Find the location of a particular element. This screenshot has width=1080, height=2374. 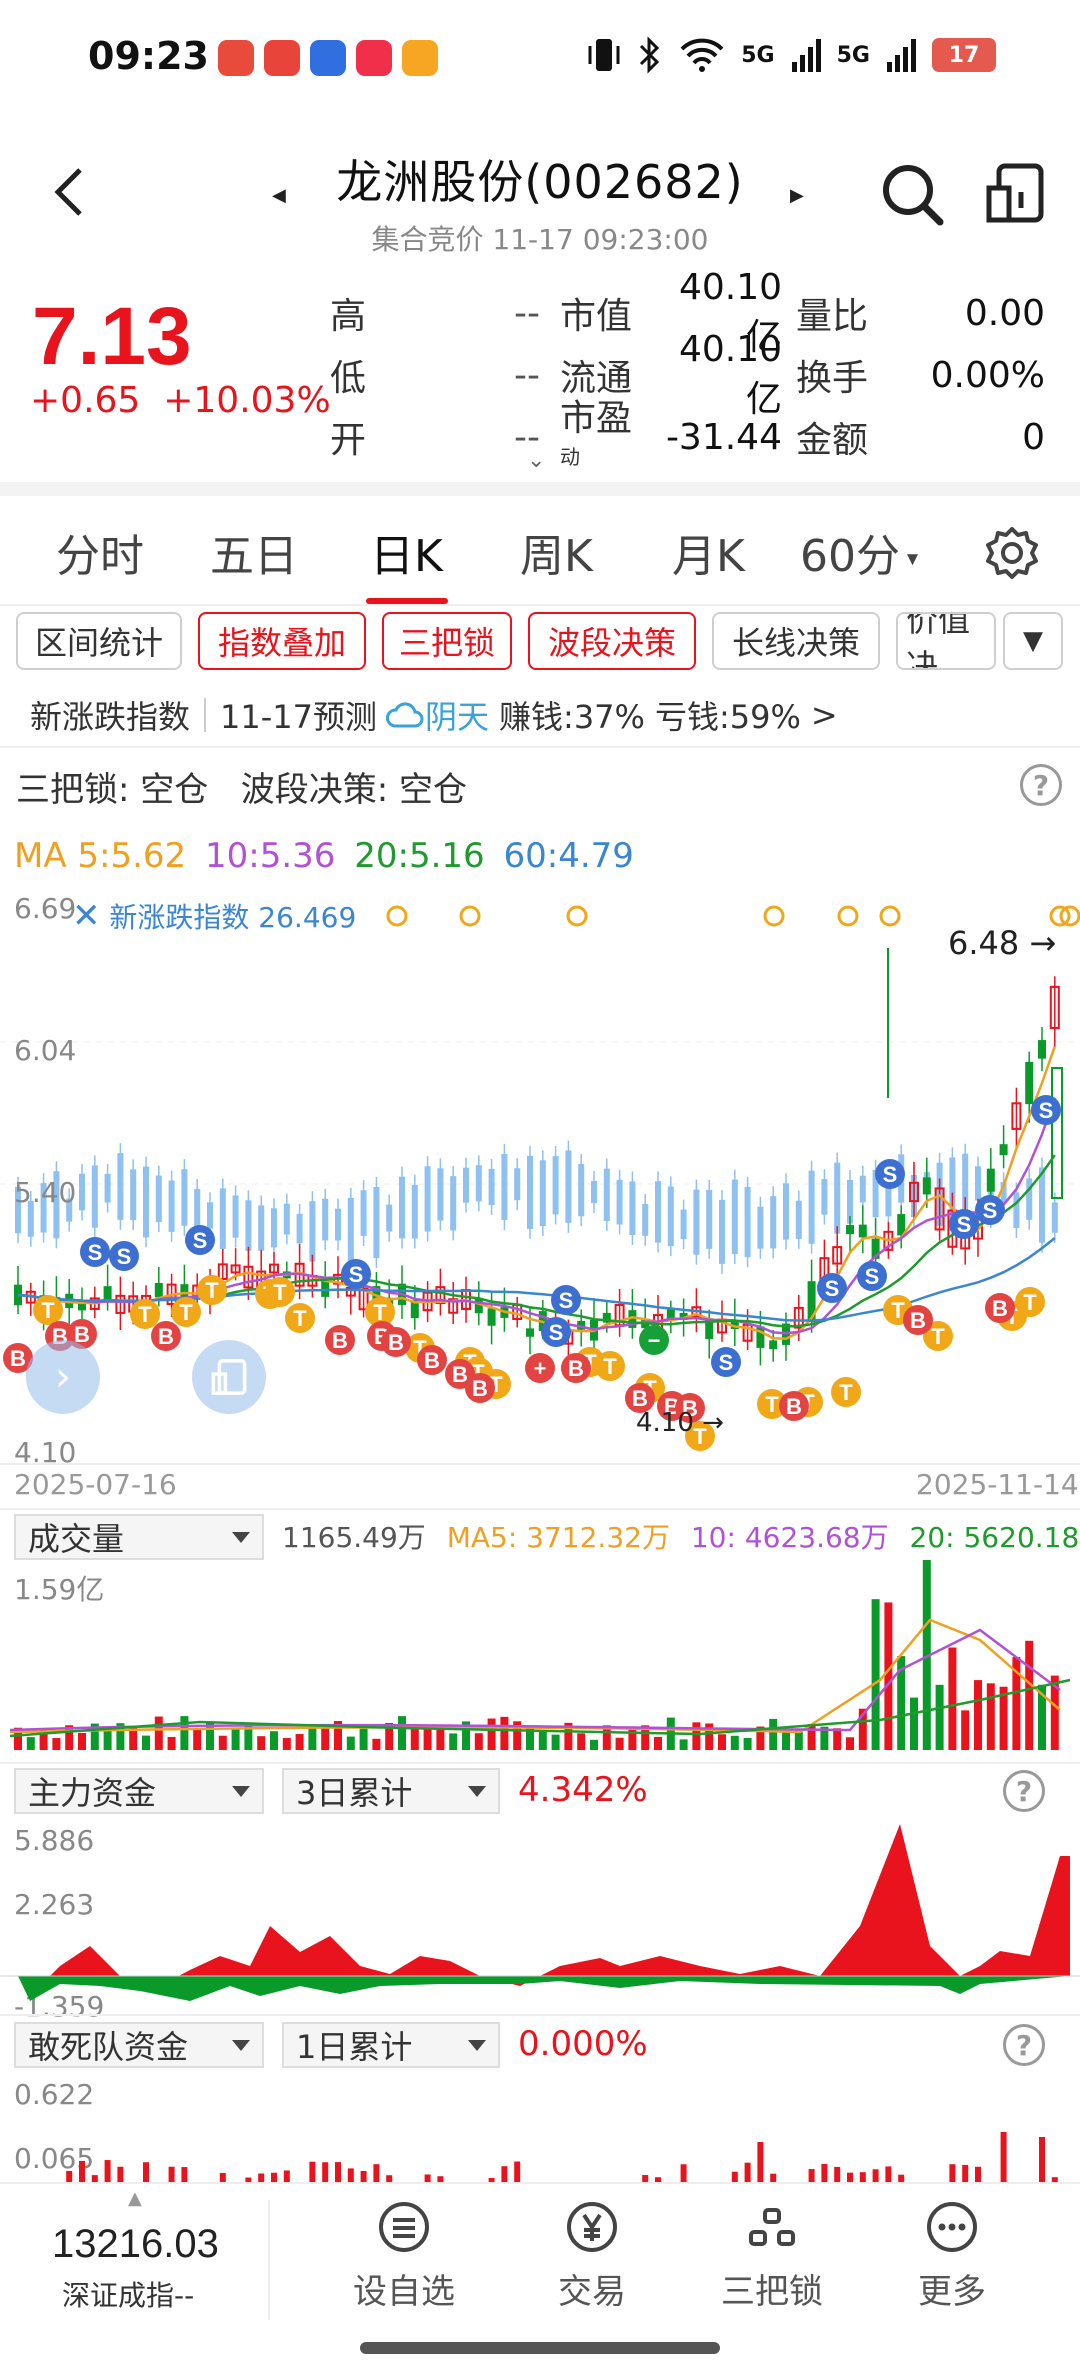

index-value: 13216.03 is located at coordinates (135, 2244).